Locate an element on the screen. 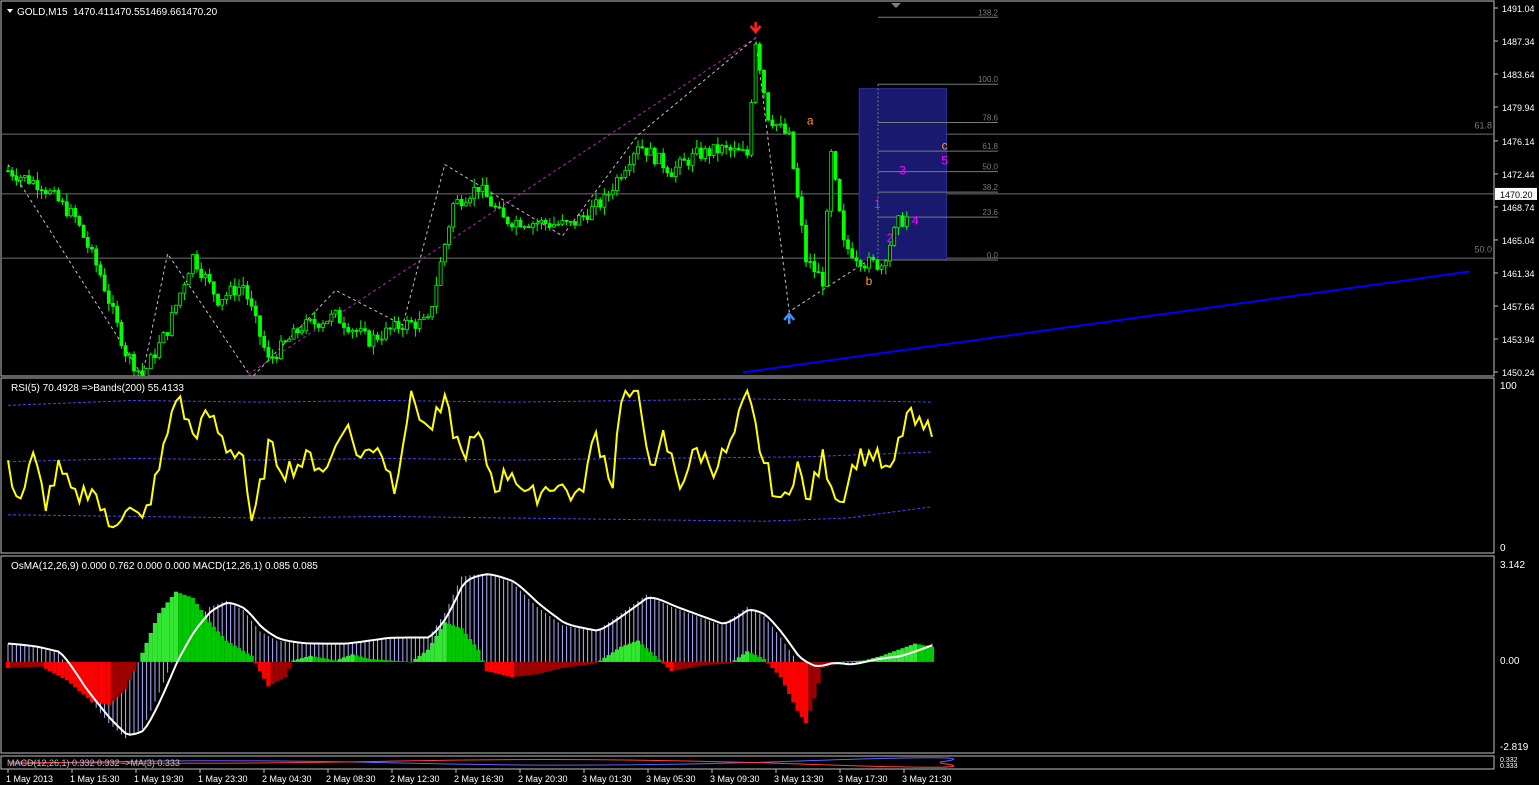  ohlc-high: 1470.55 is located at coordinates (127, 12).